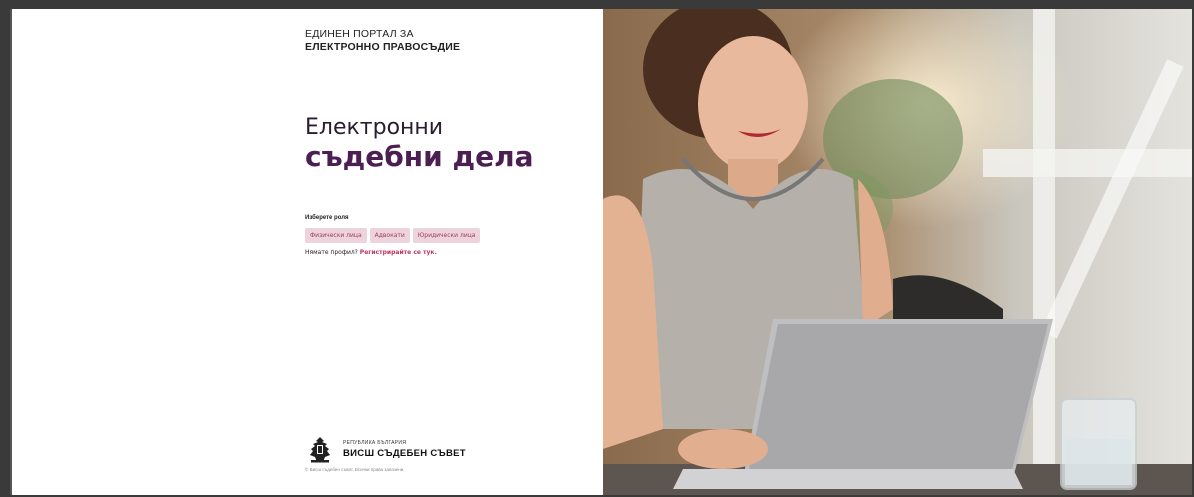 The image size is (1194, 497). What do you see at coordinates (398, 252) in the screenshot?
I see `register-link: Регистрирайте се тук.` at bounding box center [398, 252].